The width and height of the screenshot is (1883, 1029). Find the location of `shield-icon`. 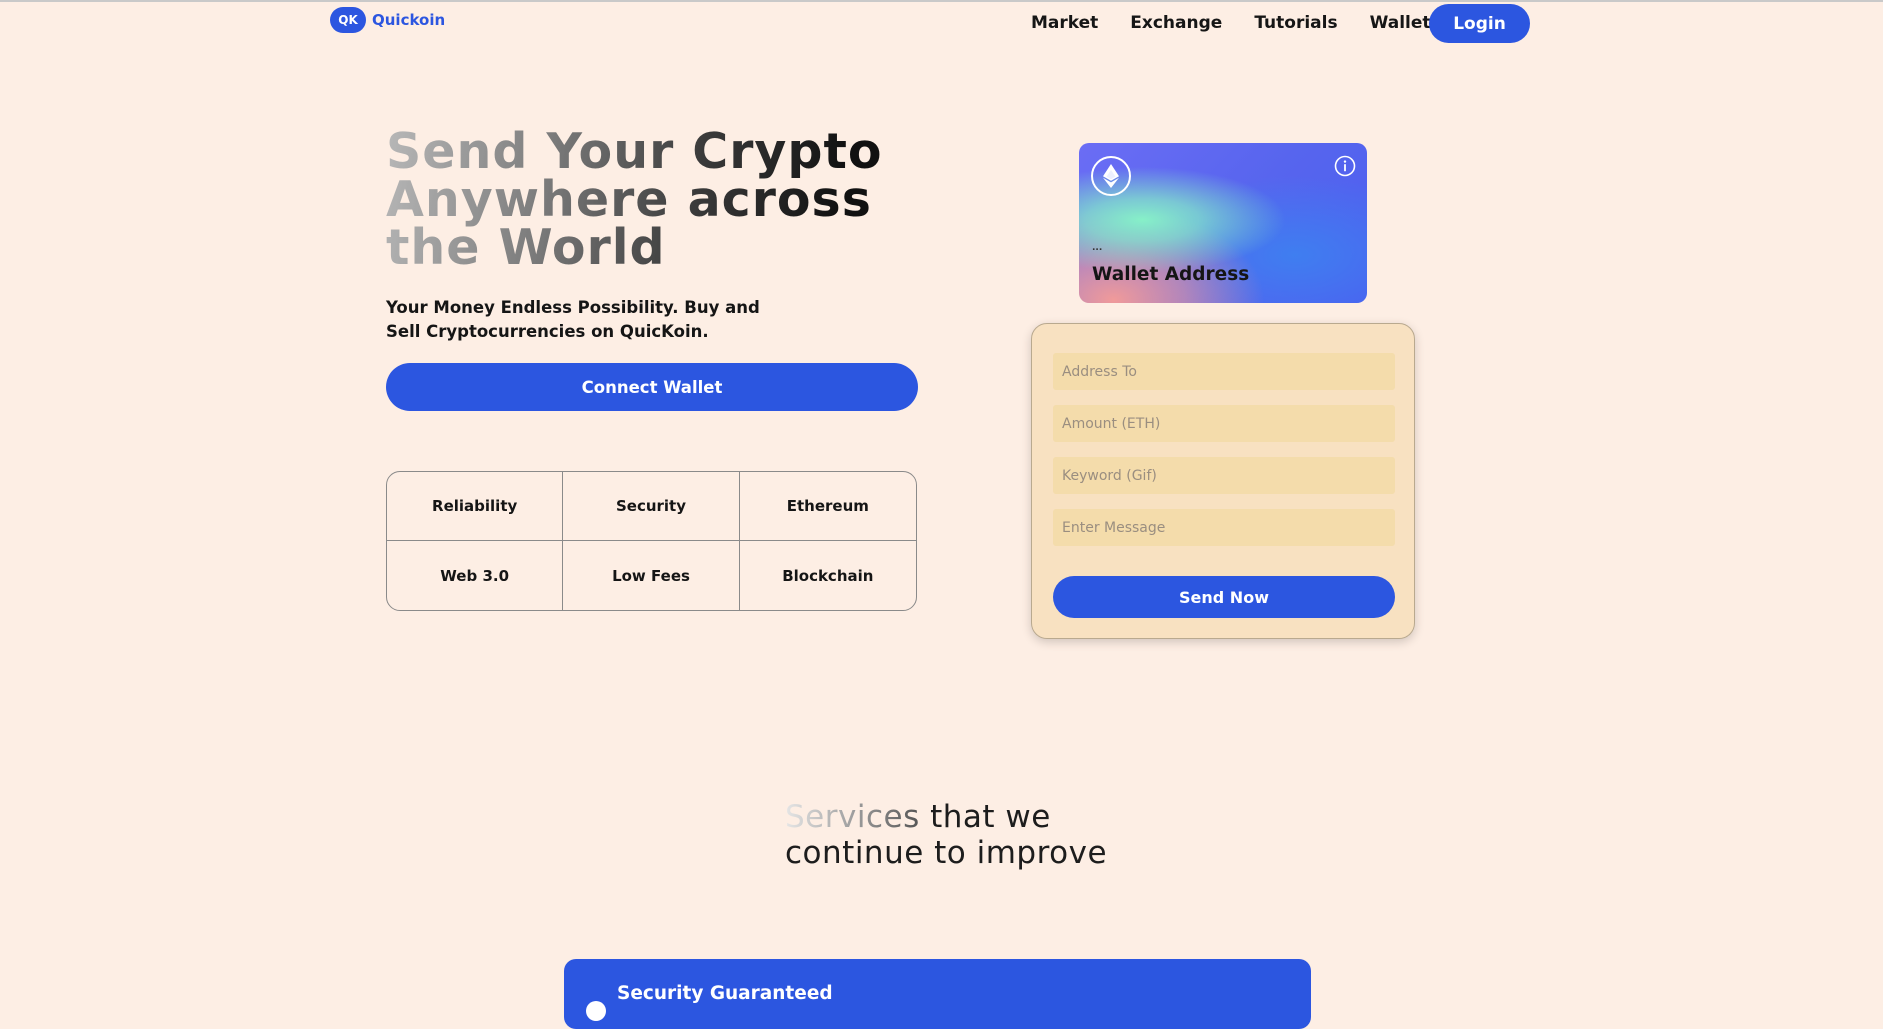

shield-icon is located at coordinates (596, 1011).